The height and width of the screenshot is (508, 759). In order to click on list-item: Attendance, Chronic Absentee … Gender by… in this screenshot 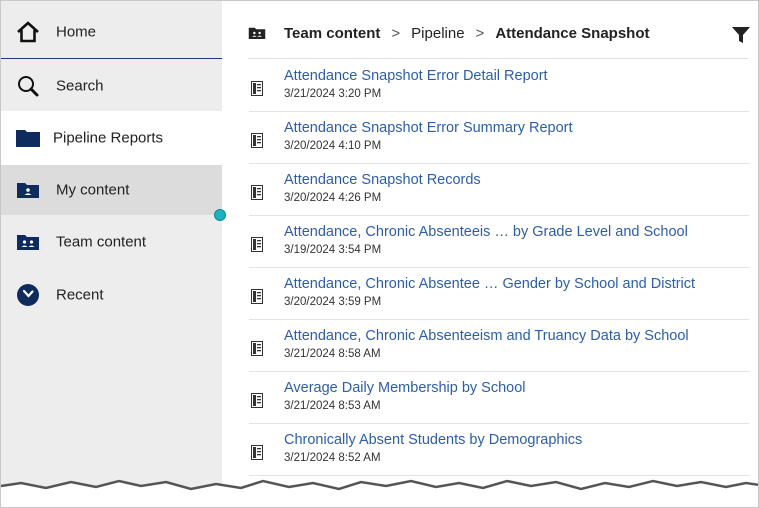, I will do `click(499, 294)`.